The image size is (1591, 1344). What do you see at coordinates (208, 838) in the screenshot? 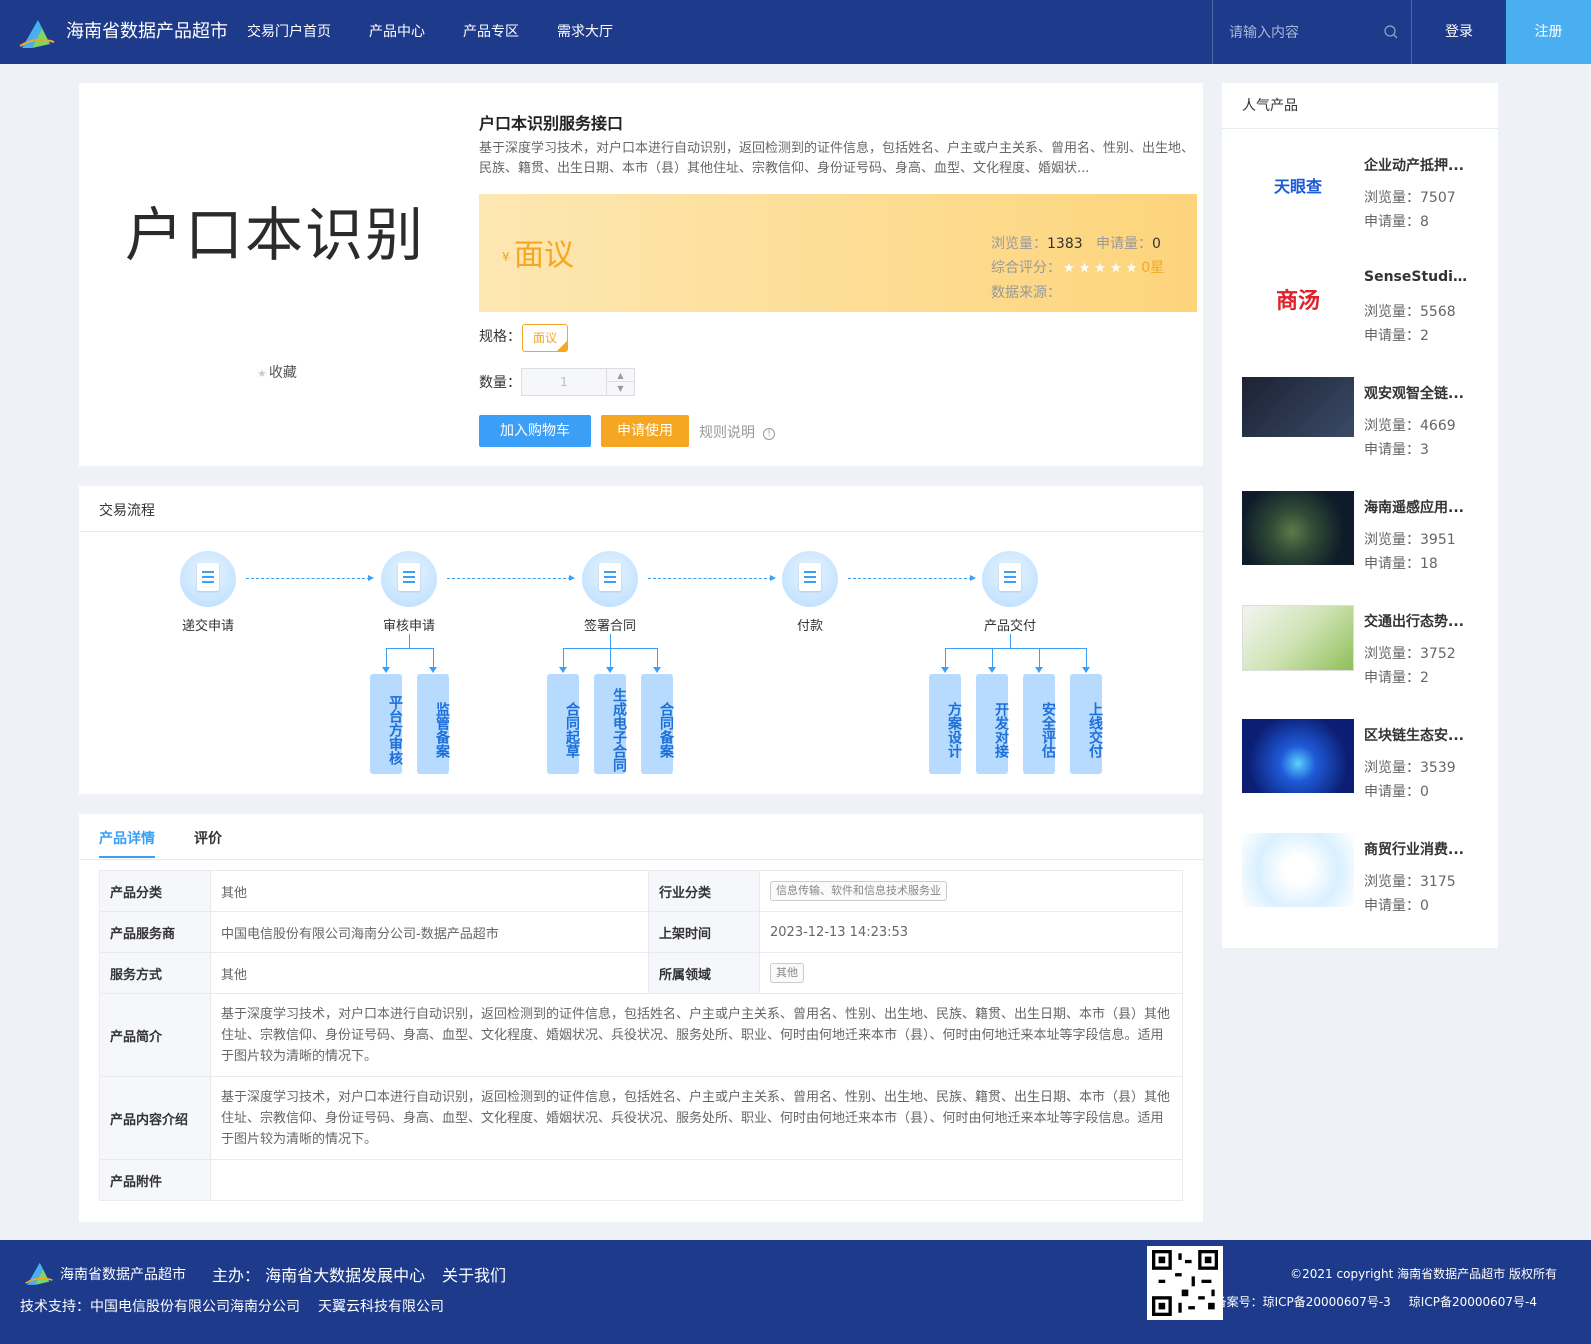
I see `tab-reviews: 评价` at bounding box center [208, 838].